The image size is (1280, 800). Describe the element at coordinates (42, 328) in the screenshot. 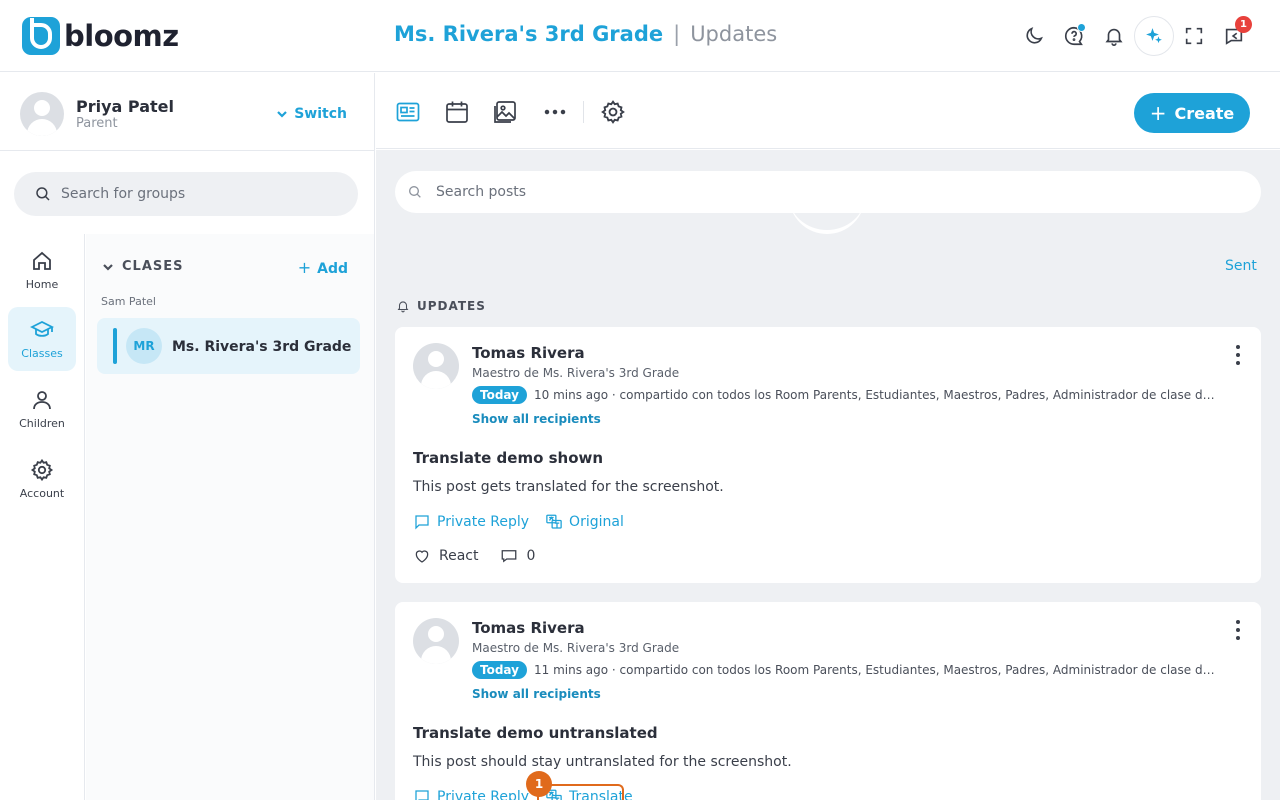

I see `graduation-cap-icon` at that location.